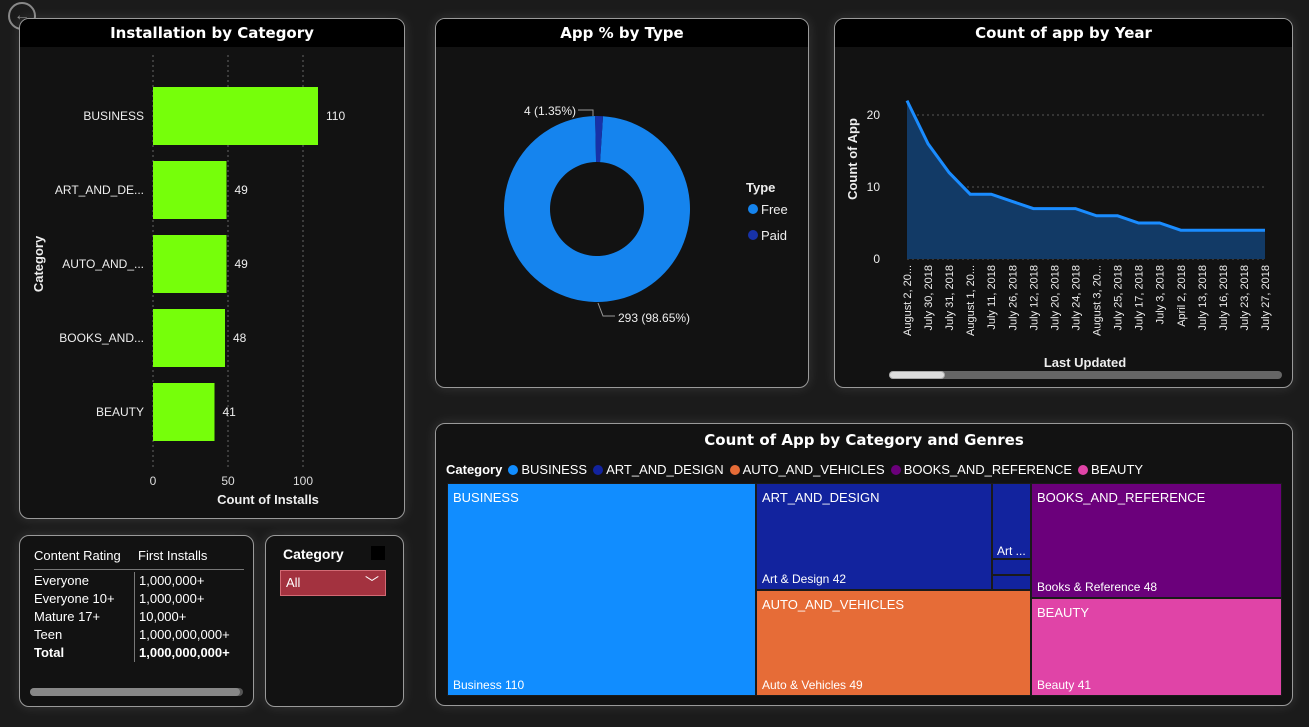  Describe the element at coordinates (1266, 297) in the screenshot. I see `x-tick-label: July 27, 2018` at that location.